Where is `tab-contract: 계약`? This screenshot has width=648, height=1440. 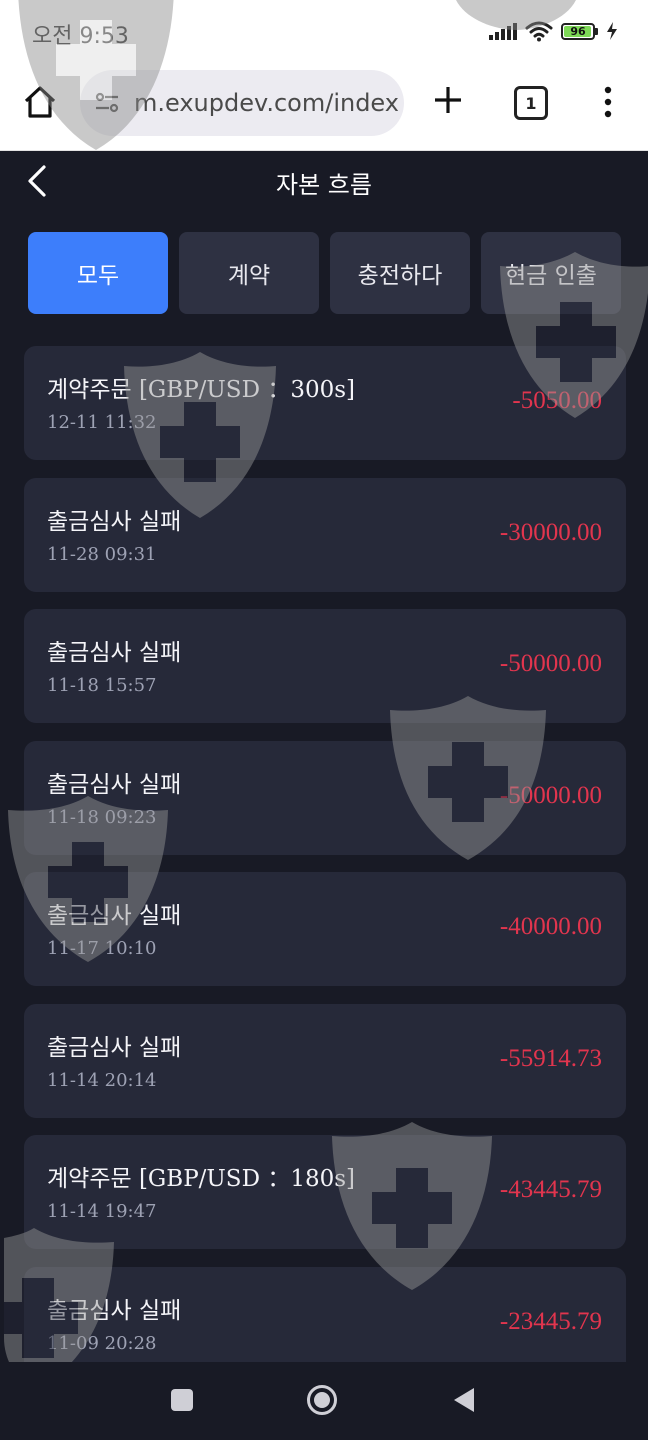
tab-contract: 계약 is located at coordinates (249, 273).